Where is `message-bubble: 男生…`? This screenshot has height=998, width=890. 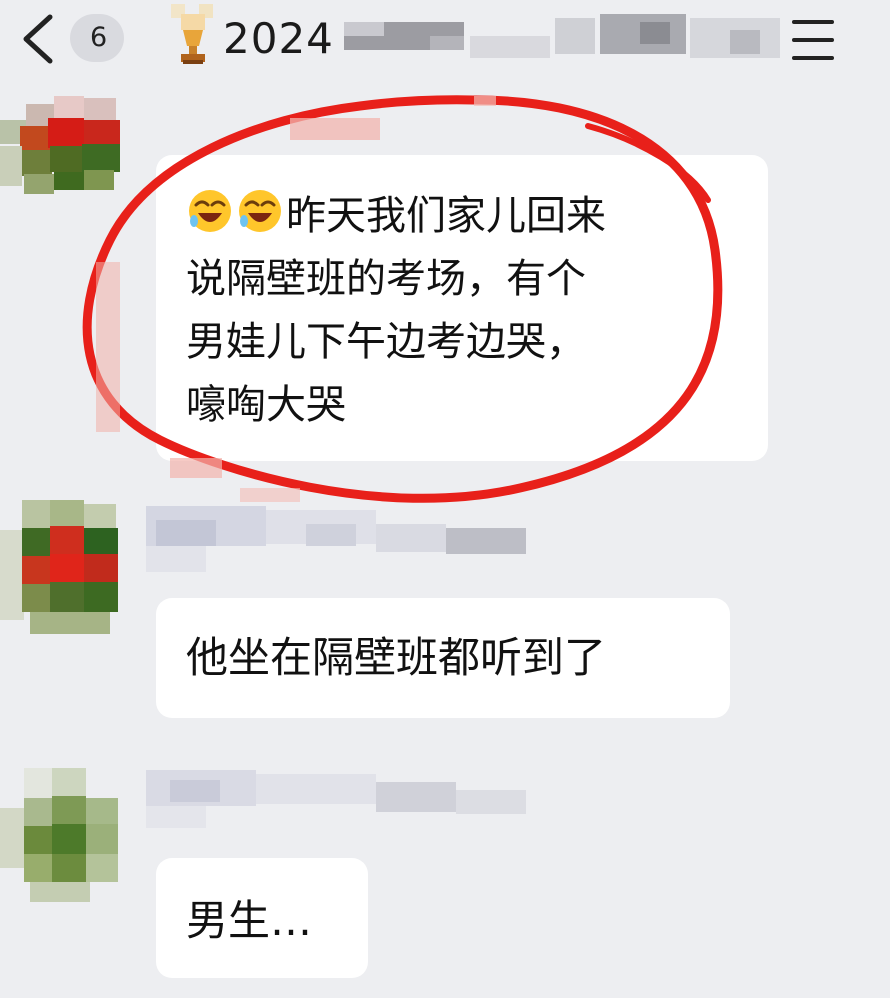
message-bubble: 男生… is located at coordinates (262, 918).